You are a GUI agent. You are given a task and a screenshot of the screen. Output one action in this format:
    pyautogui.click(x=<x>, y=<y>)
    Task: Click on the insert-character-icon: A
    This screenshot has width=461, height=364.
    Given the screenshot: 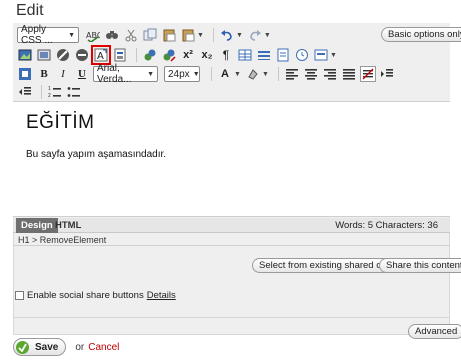 What is the action you would take?
    pyautogui.click(x=101, y=55)
    